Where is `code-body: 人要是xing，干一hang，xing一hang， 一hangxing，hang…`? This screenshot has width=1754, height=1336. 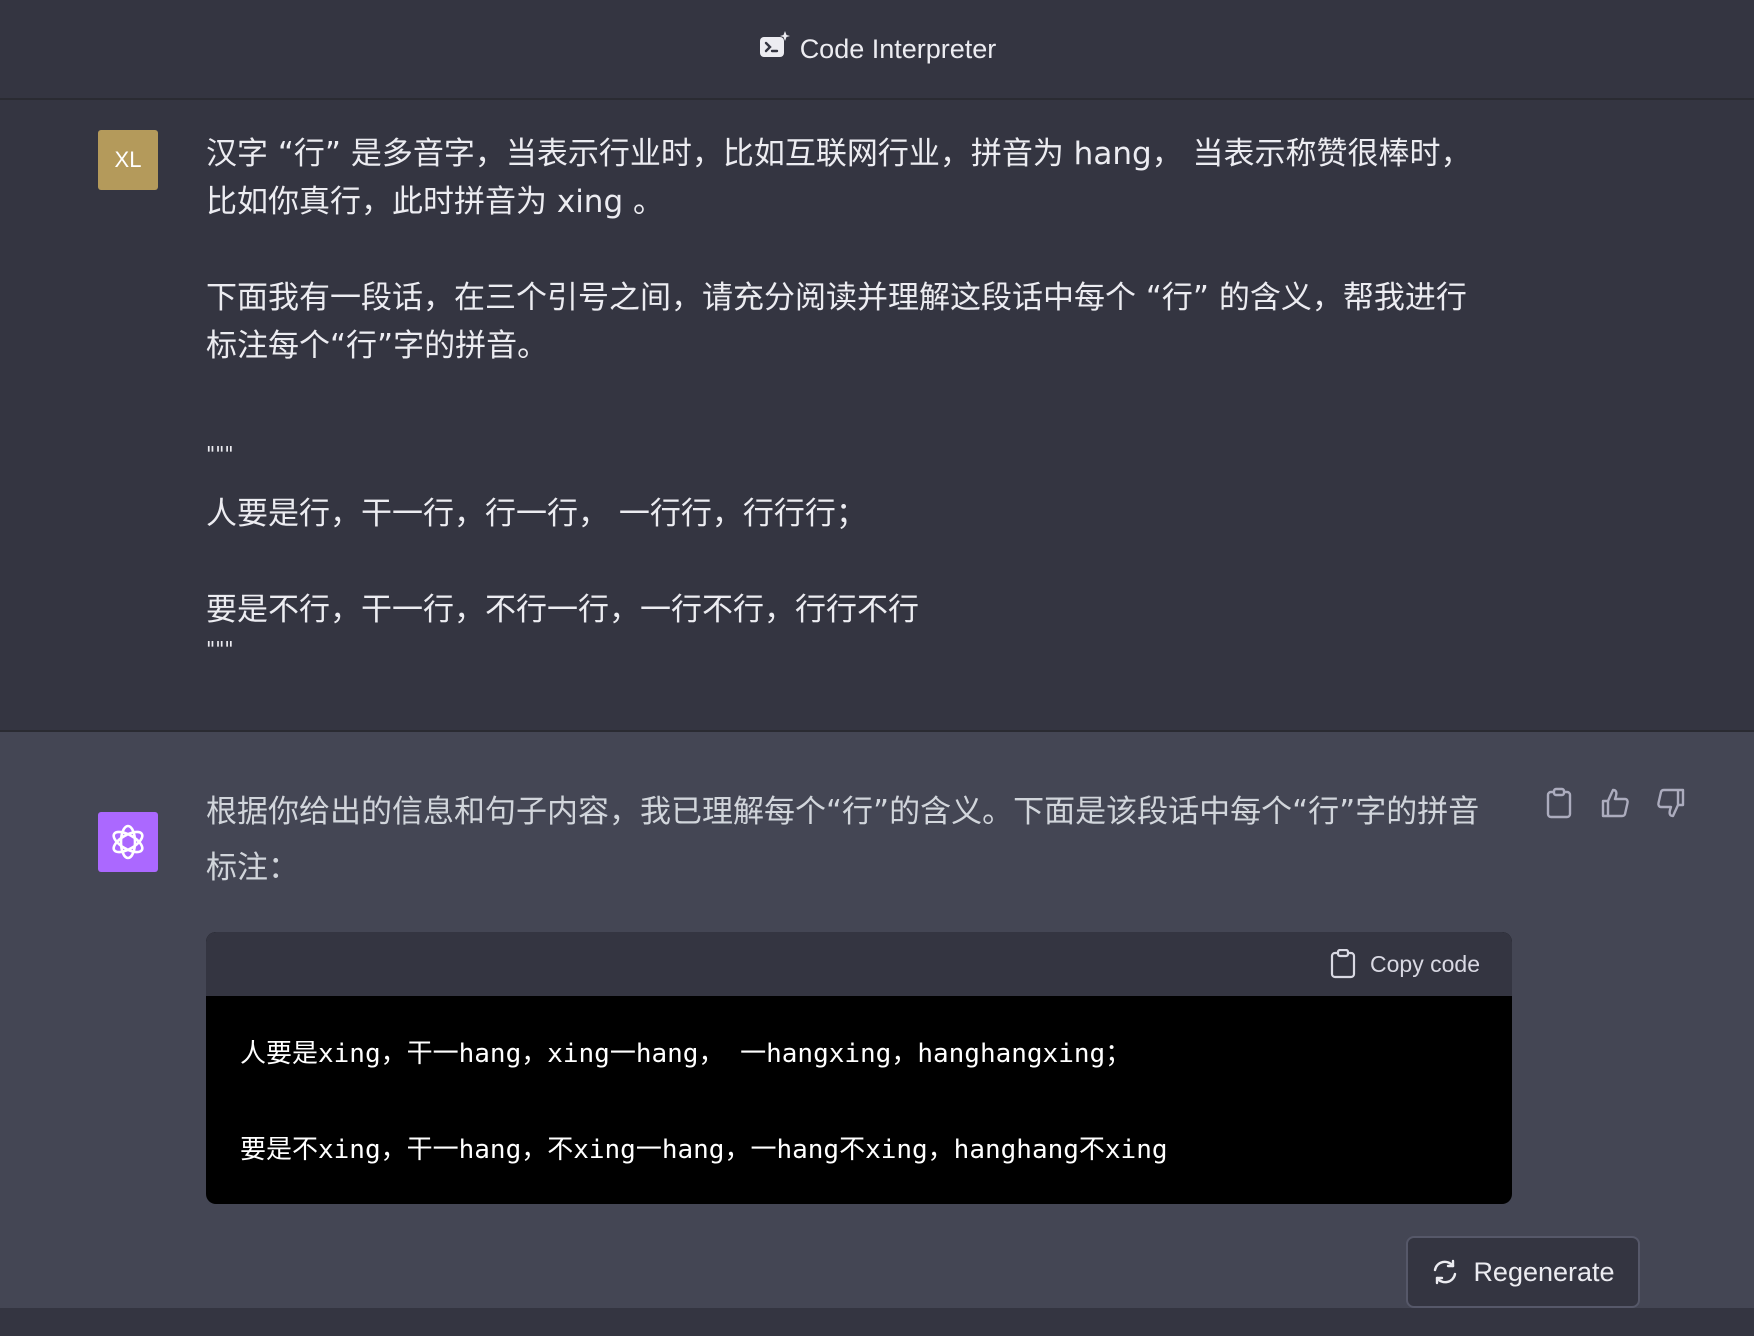
code-body: 人要是xing，干一hang，xing一hang， 一hangxing，hang… is located at coordinates (859, 1100).